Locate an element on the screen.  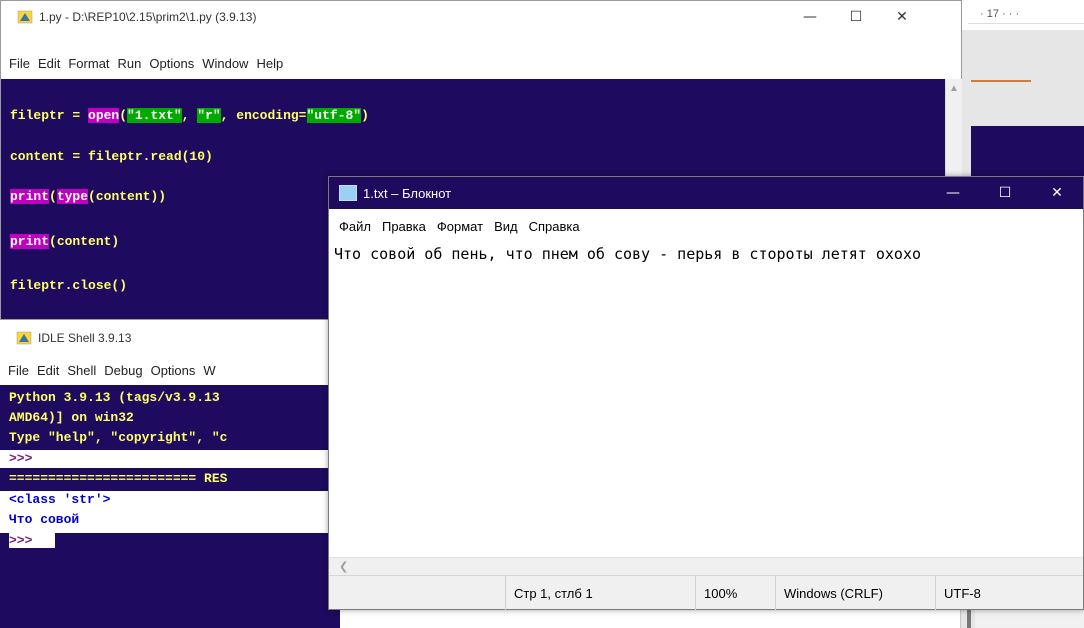
shell-title: IDLE Shell 3.9.13 is located at coordinates (85, 338).